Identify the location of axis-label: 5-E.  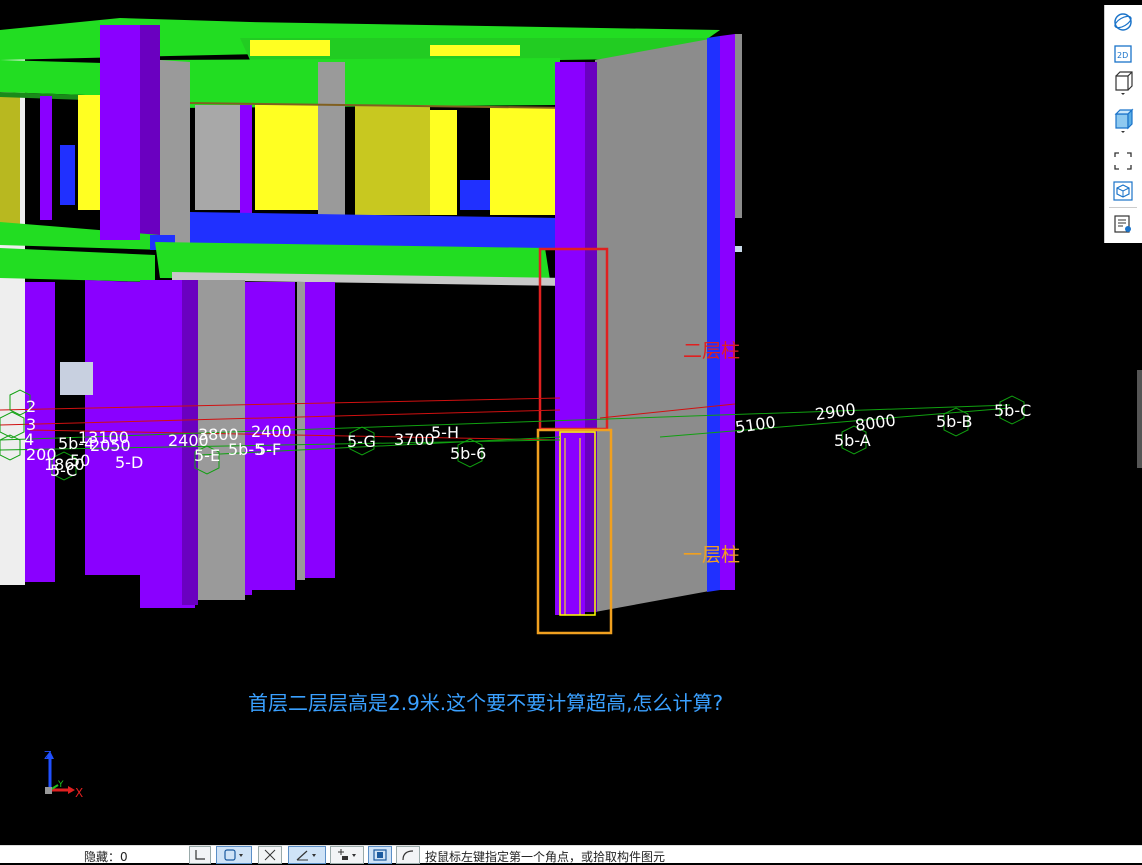
(207, 455).